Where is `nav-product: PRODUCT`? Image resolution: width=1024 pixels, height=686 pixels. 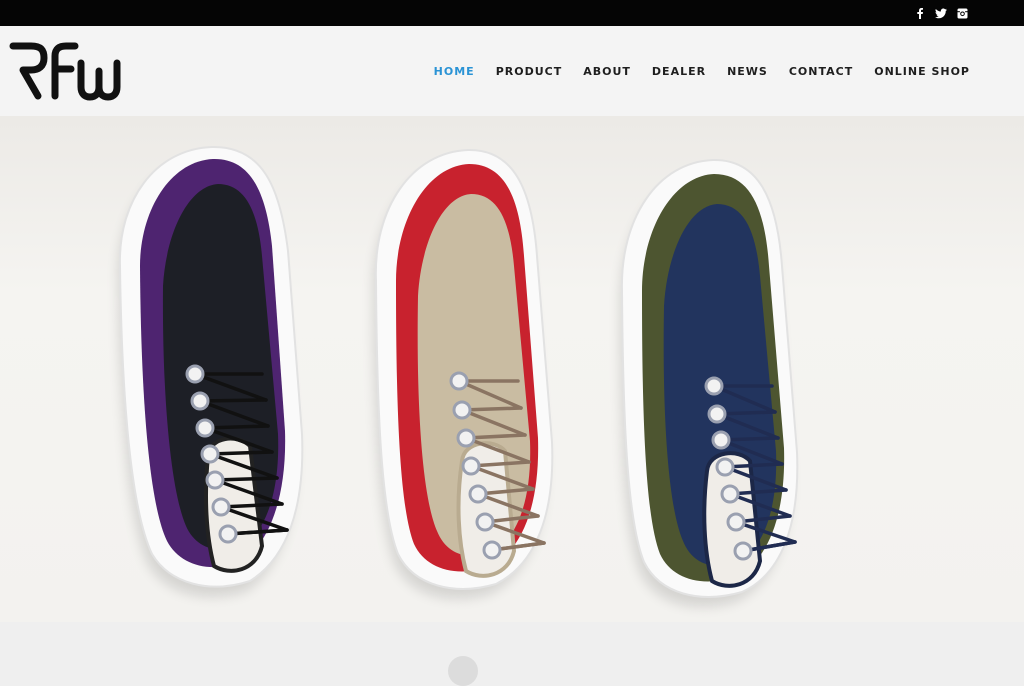
nav-product: PRODUCT is located at coordinates (529, 71).